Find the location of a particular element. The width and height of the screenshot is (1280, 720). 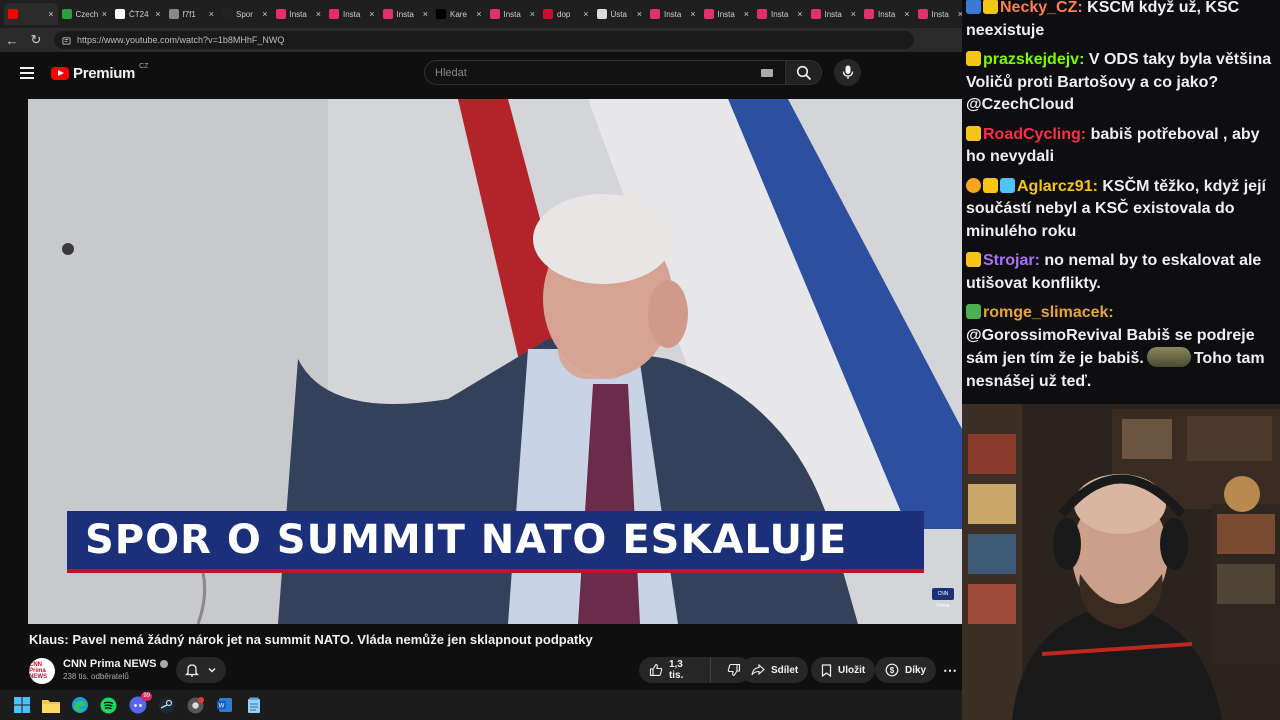

windows-start-icon is located at coordinates (21, 705).